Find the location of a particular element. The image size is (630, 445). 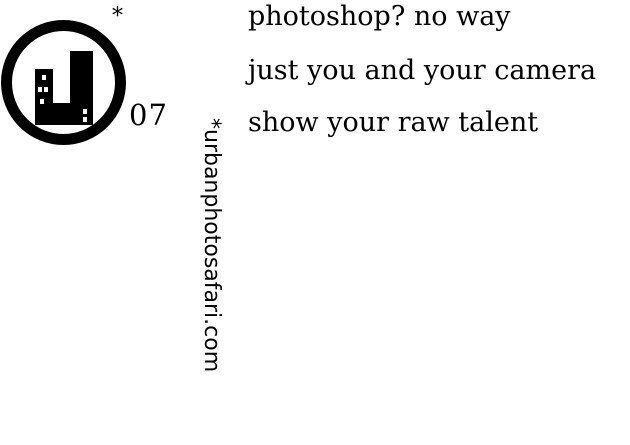

tagline-3: show your raw talent is located at coordinates (393, 122).